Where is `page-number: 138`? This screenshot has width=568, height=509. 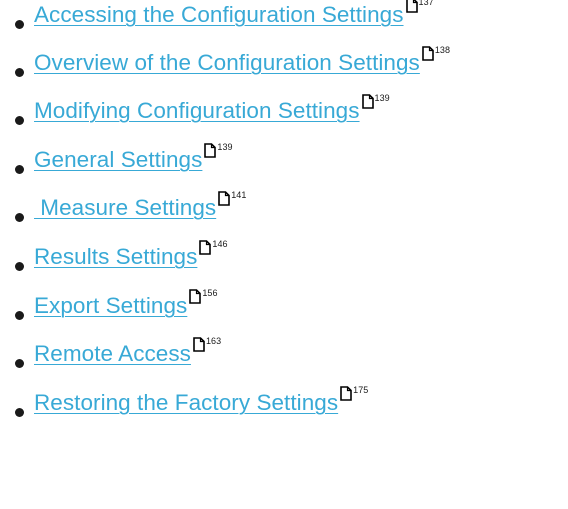 page-number: 138 is located at coordinates (442, 50).